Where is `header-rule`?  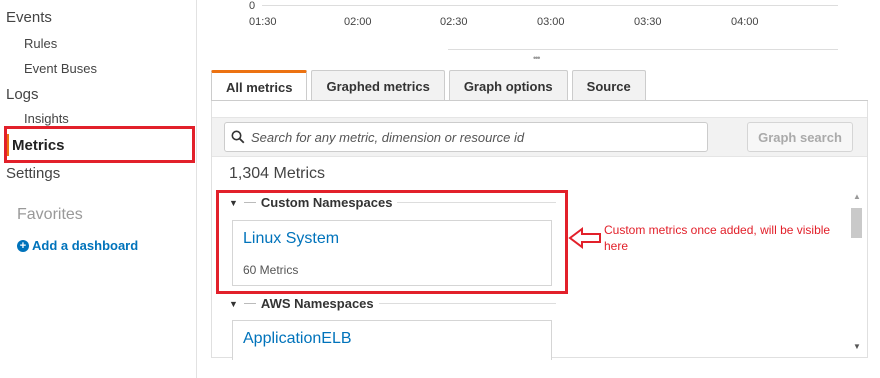 header-rule is located at coordinates (467, 303).